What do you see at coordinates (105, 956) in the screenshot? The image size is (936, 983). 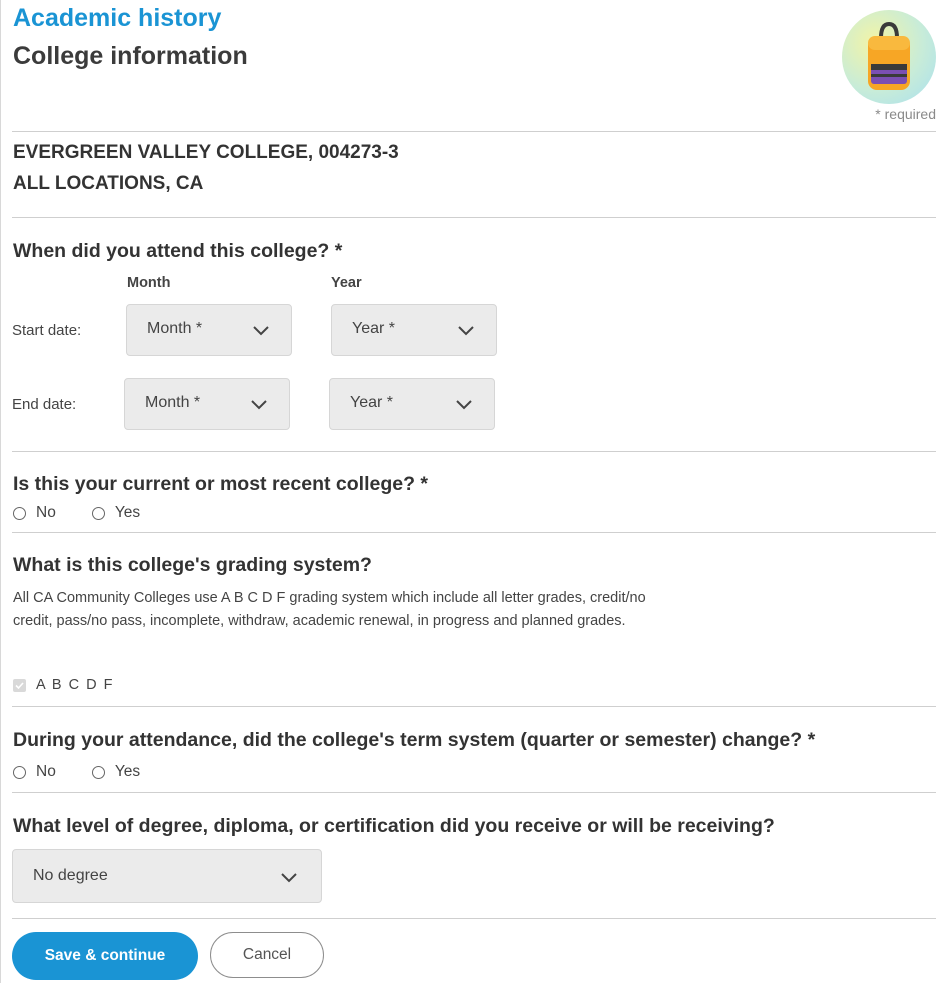 I see `save-continue-button: Save & continue` at bounding box center [105, 956].